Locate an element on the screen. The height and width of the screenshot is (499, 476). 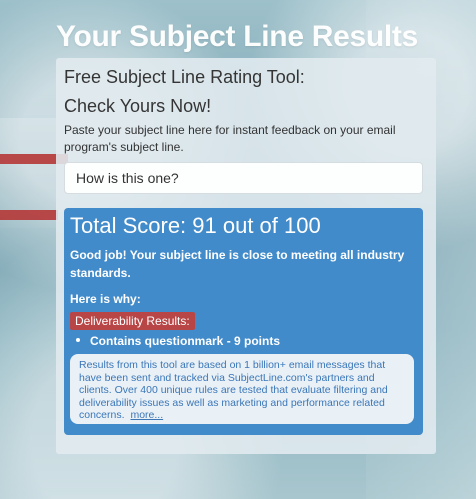
total-score: Total Score: 91 out of 100 is located at coordinates (195, 225).